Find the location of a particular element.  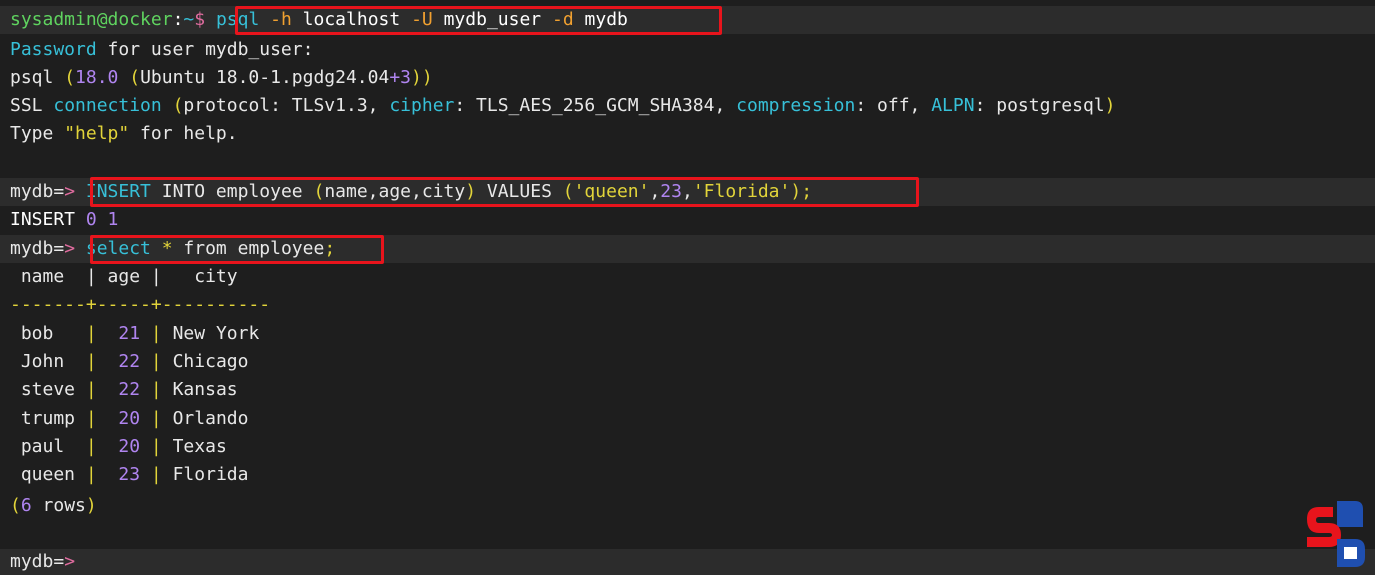

ssl-g: cipher is located at coordinates (422, 105).